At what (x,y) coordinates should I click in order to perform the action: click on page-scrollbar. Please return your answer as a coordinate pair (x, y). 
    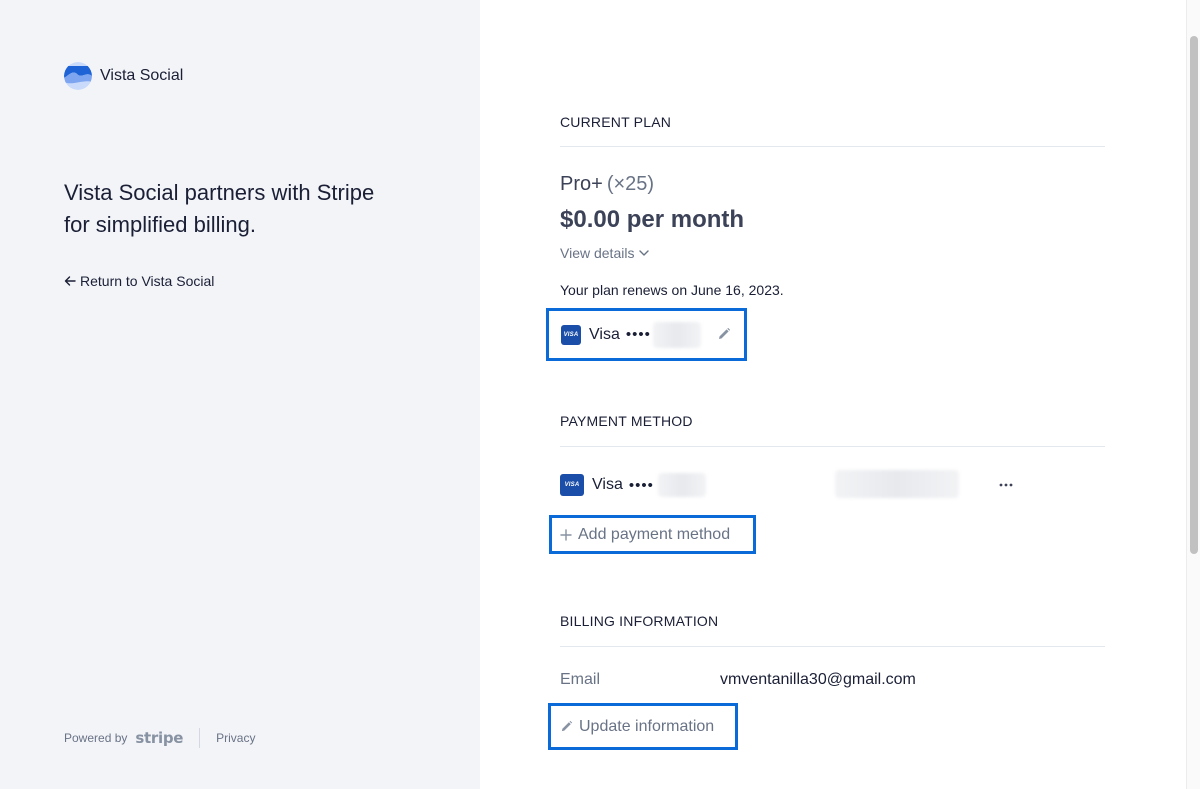
    Looking at the image, I should click on (1193, 394).